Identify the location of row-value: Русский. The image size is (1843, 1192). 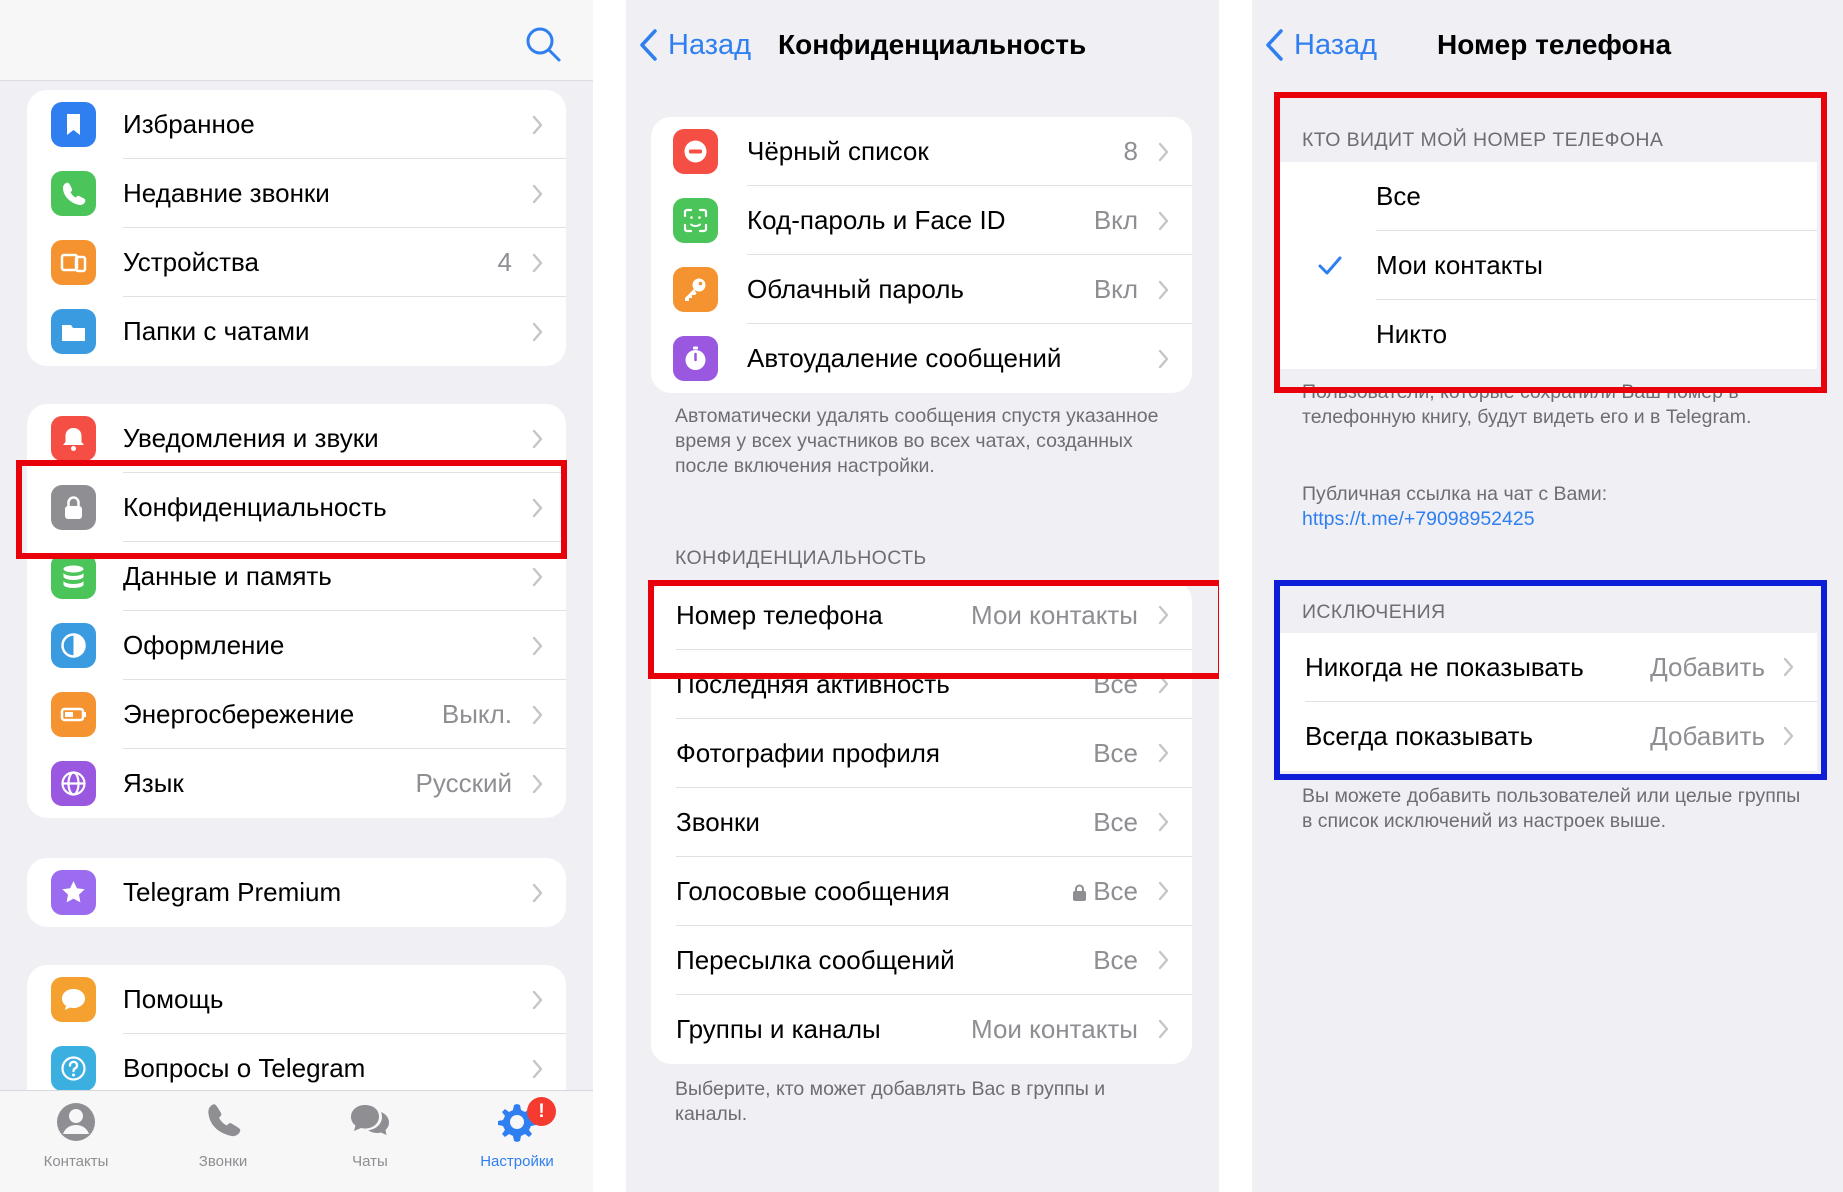
(463, 783).